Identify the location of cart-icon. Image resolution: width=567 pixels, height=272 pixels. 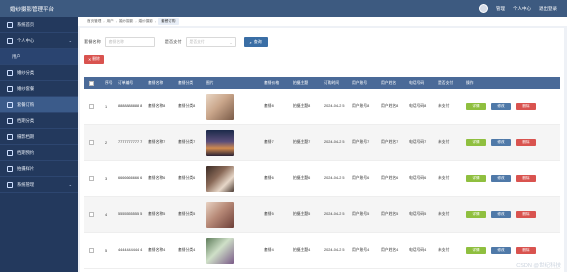
(10, 104).